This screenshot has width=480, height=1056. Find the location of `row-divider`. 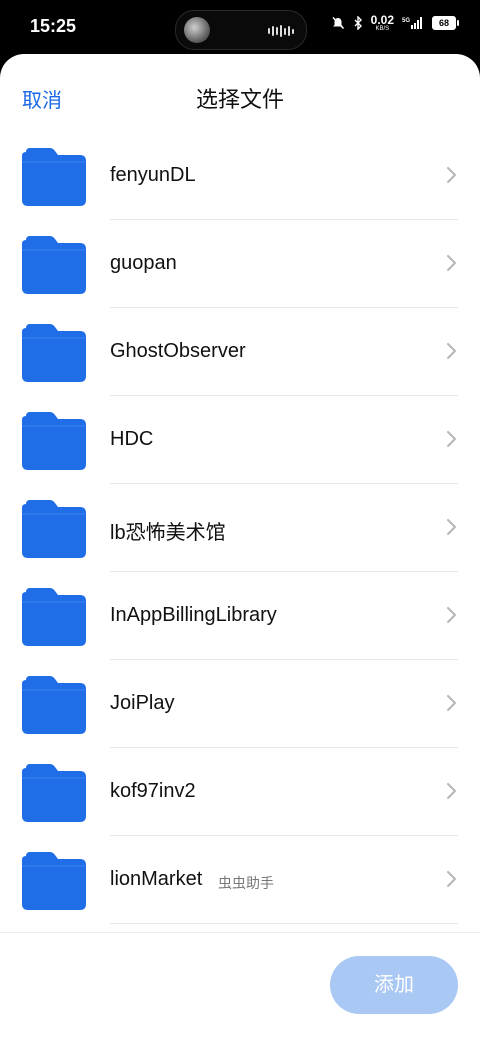

row-divider is located at coordinates (284, 923).